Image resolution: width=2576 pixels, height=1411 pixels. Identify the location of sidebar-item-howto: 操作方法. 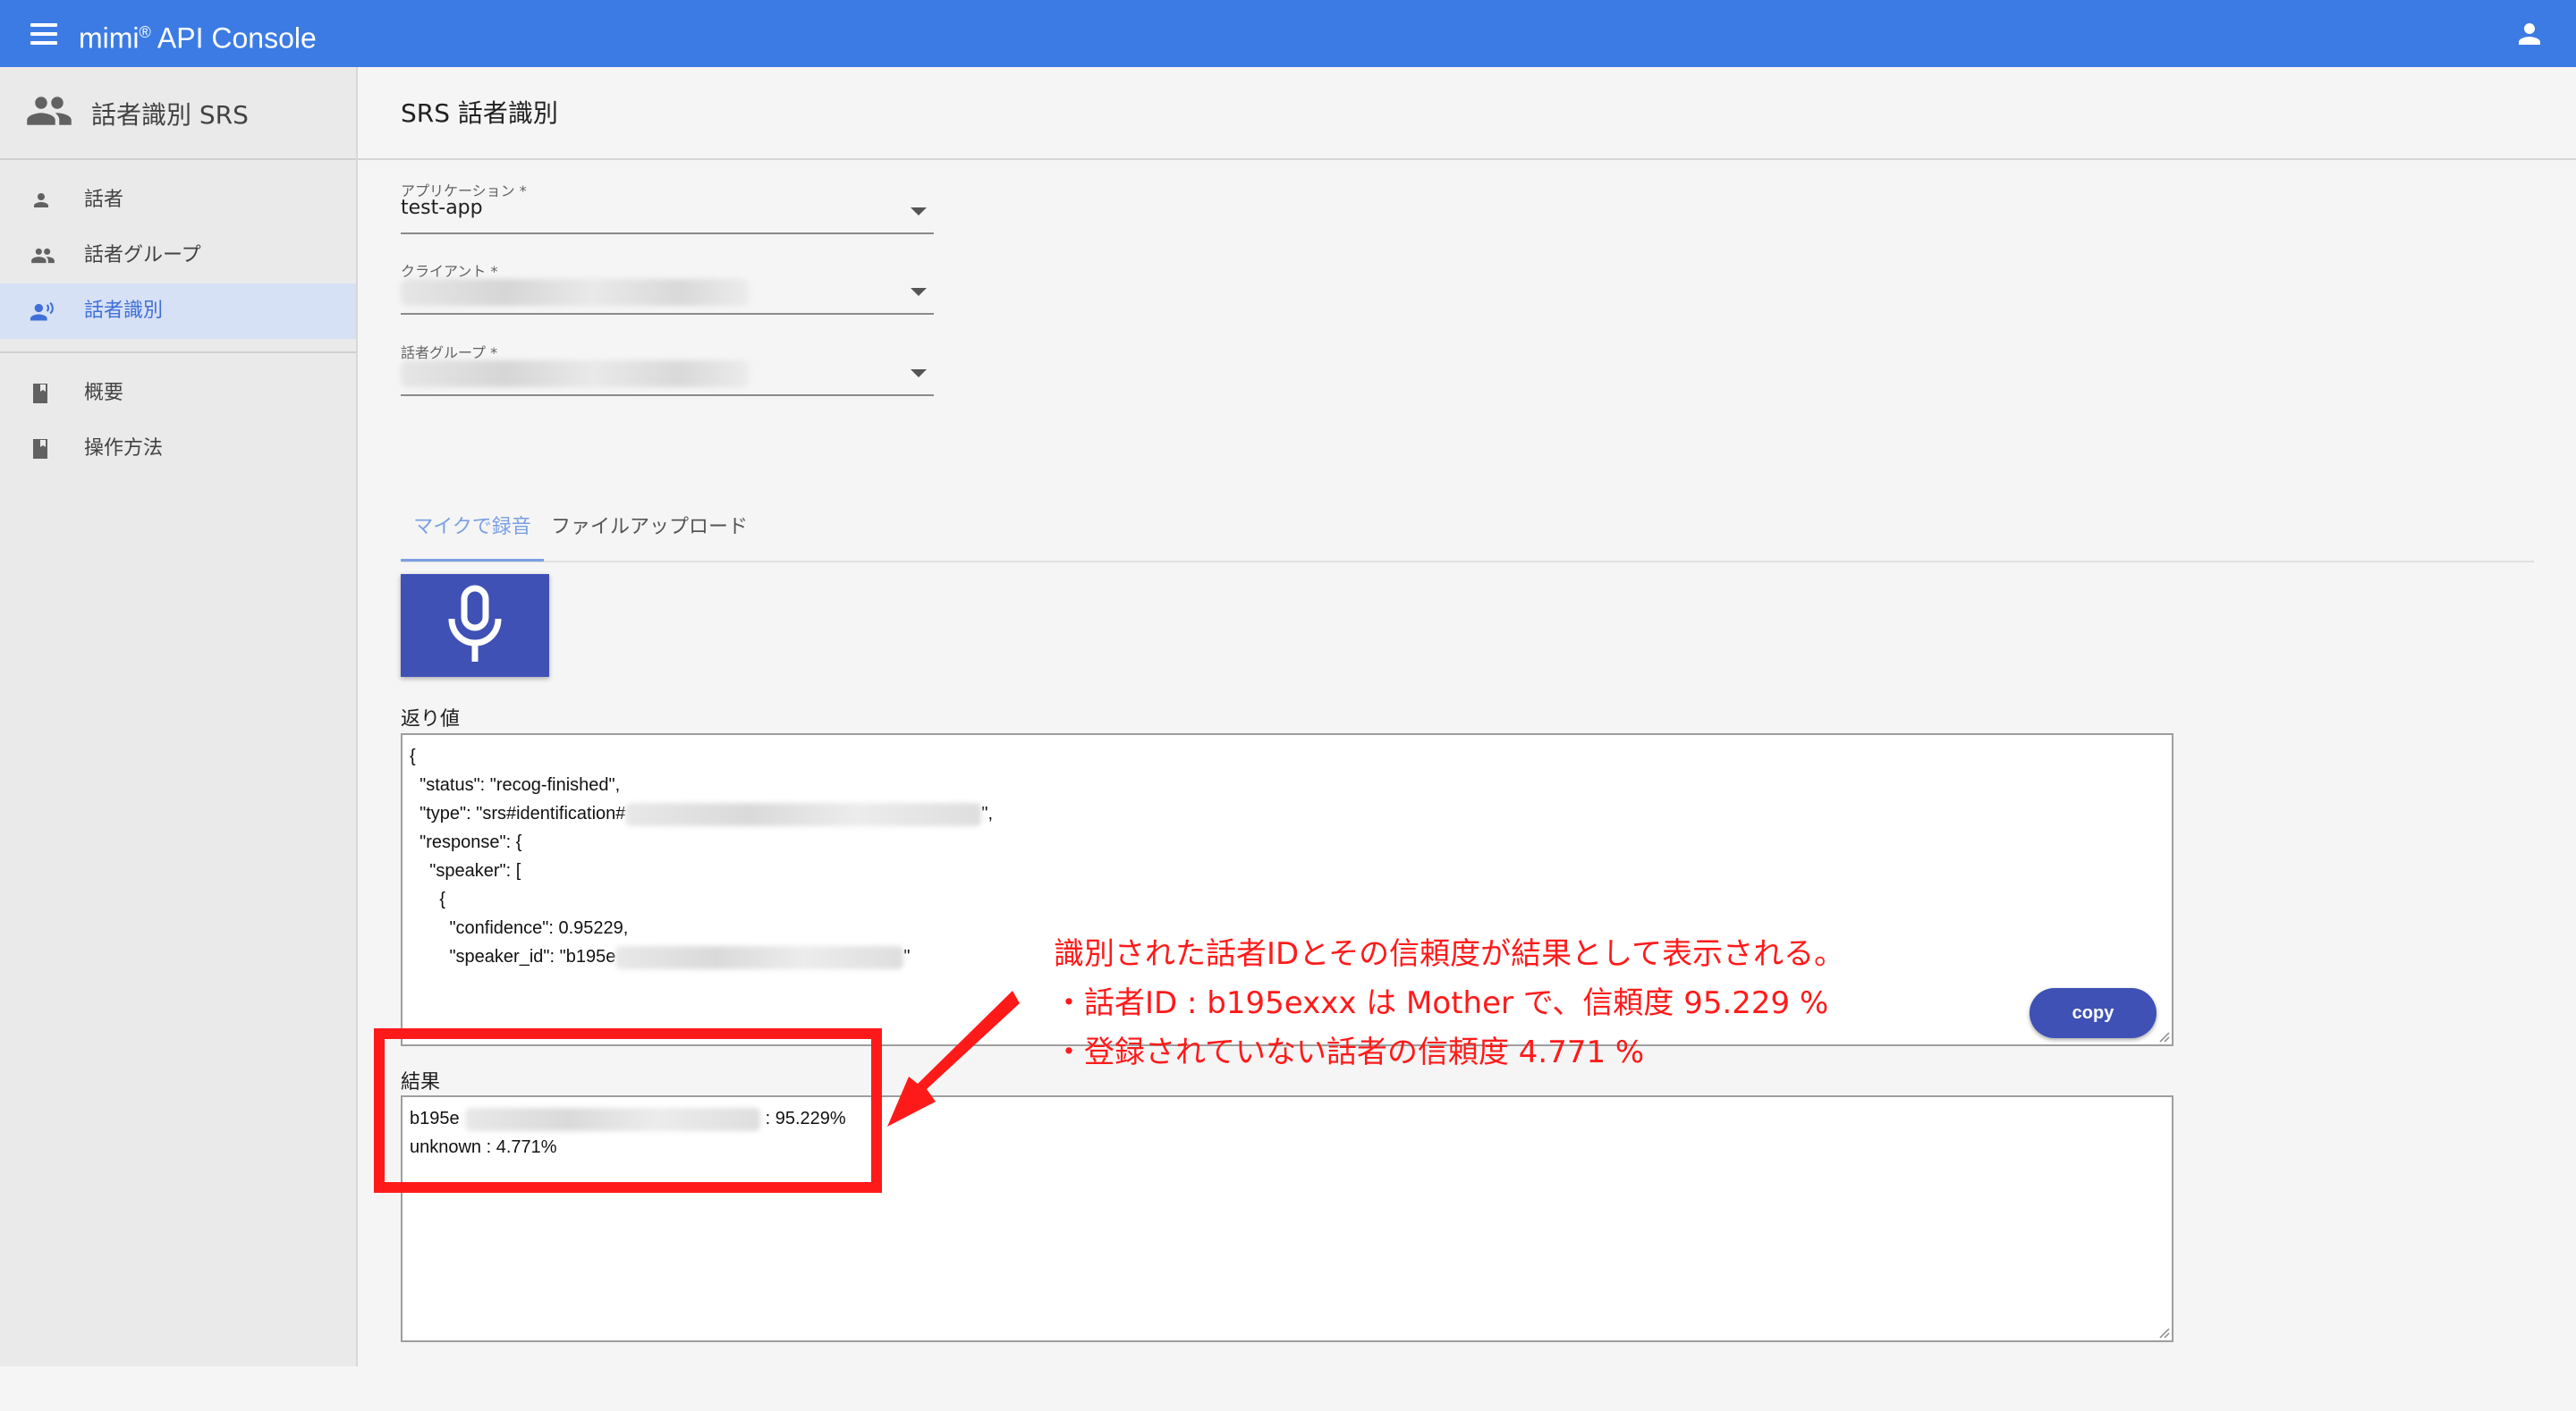
(178, 449).